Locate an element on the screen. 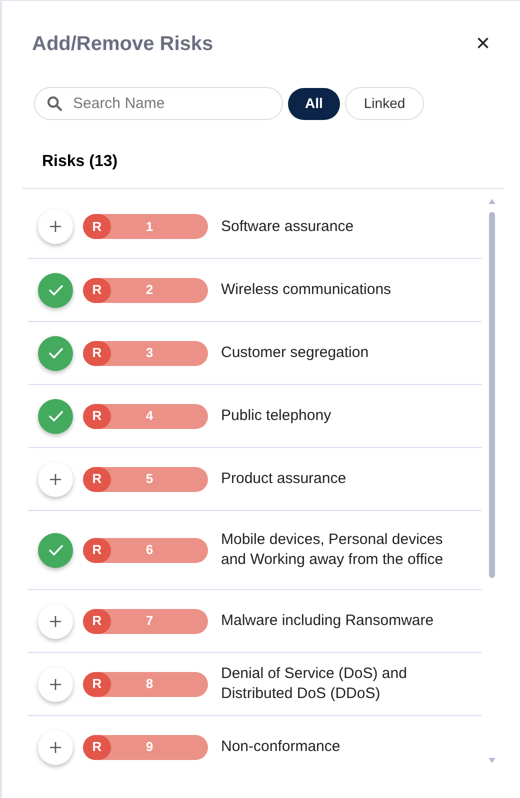 The image size is (520, 798). risk-name: Product assurance is located at coordinates (284, 479).